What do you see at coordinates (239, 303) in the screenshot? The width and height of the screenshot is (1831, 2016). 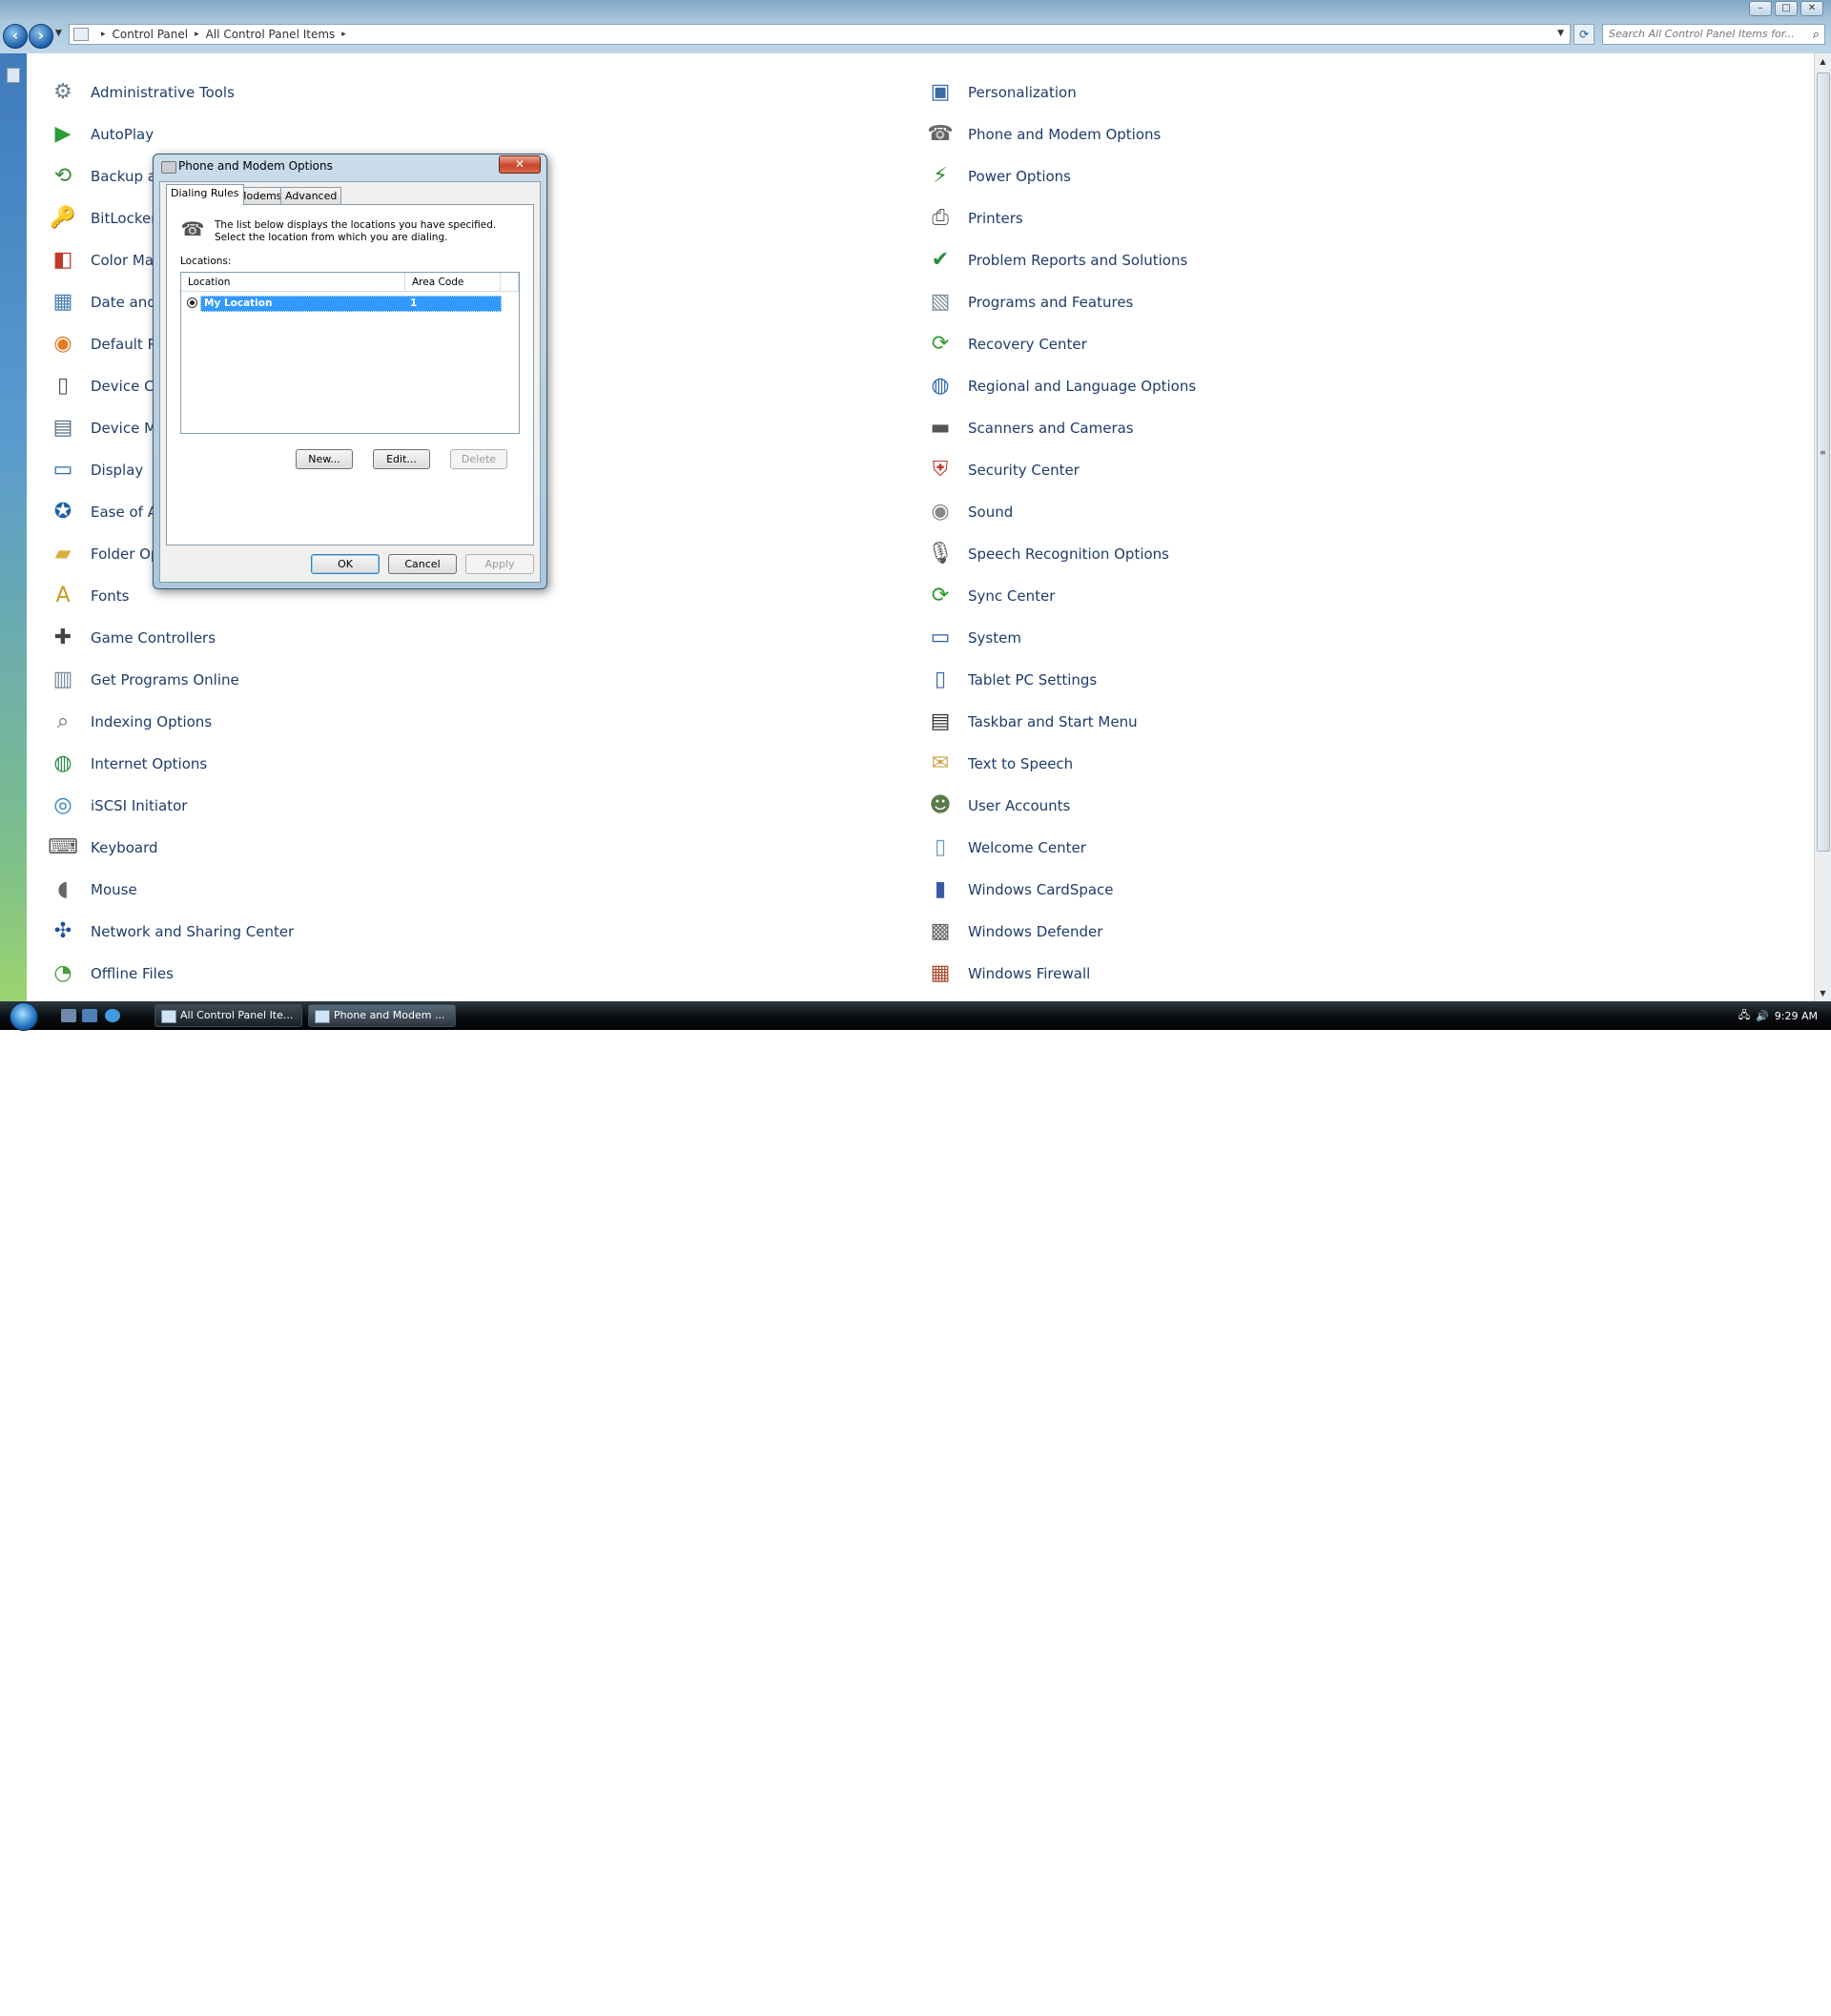 I see `location-name: My Location` at bounding box center [239, 303].